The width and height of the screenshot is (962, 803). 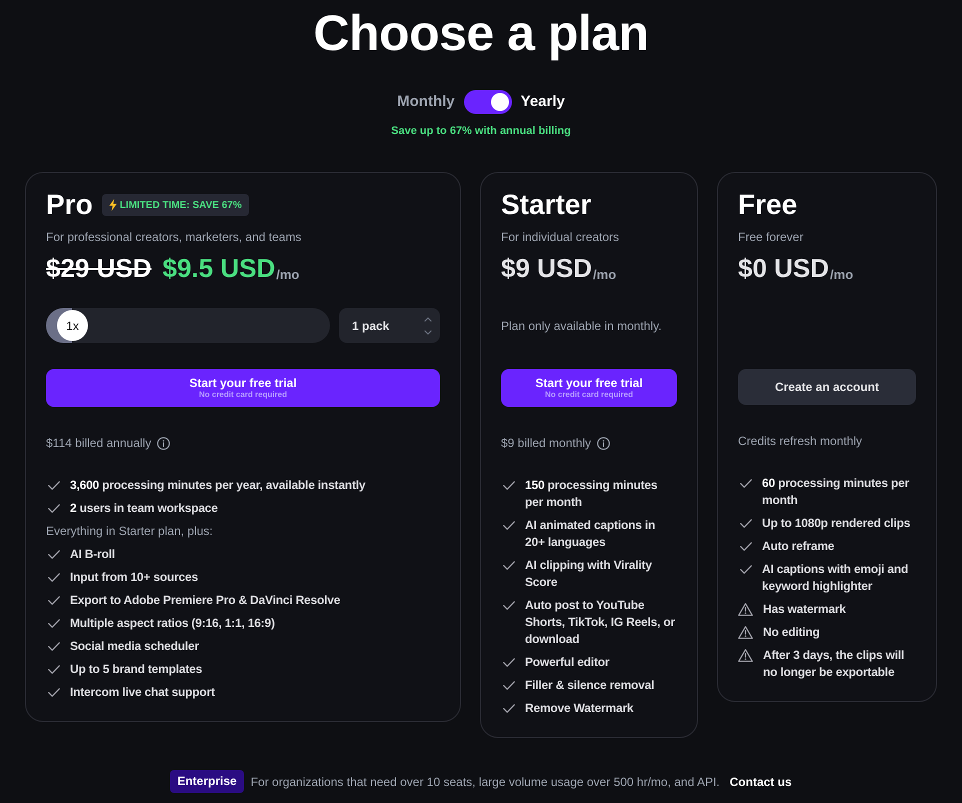 I want to click on feature-text: Auto reframe, so click(x=798, y=546).